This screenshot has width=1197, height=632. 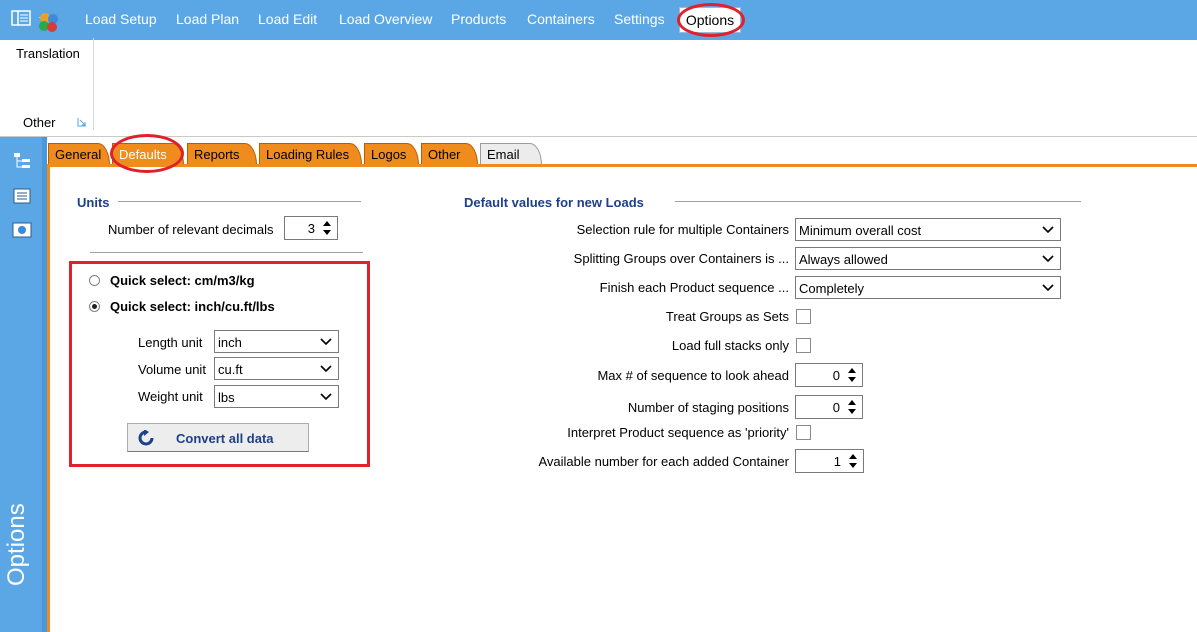 I want to click on selection-rule-select: Minimum overall cost, so click(x=928, y=229).